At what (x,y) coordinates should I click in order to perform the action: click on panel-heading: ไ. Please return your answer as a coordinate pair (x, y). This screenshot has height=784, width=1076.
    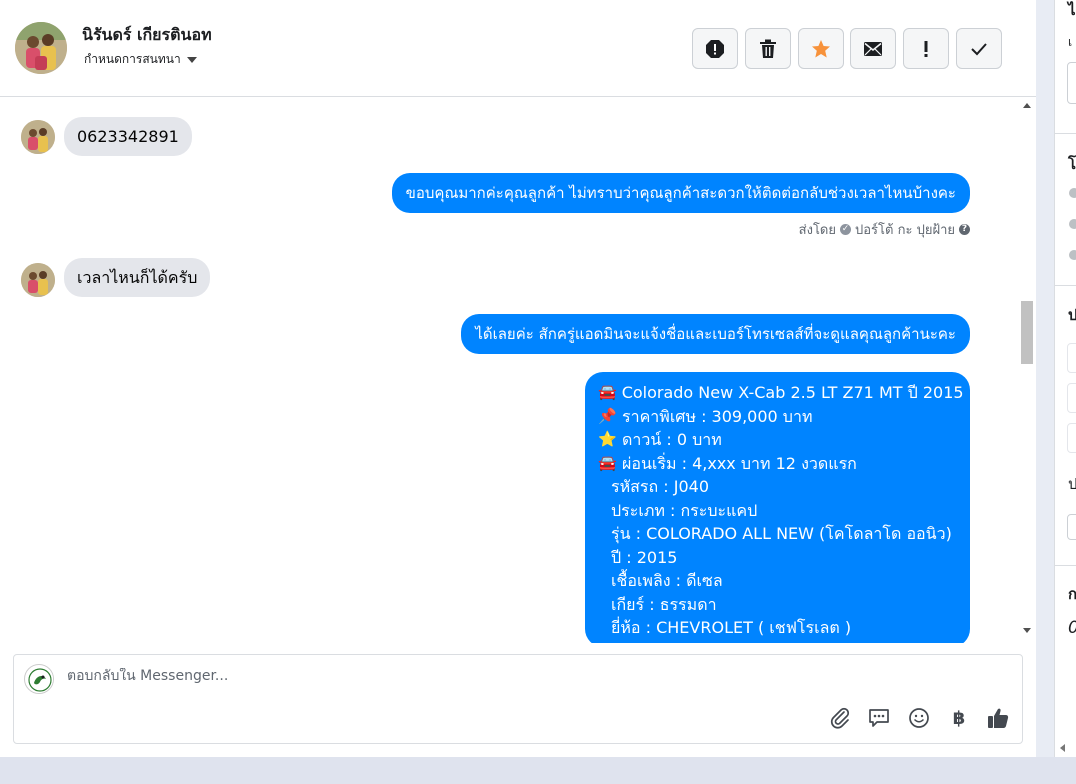
    Looking at the image, I should click on (1072, 10).